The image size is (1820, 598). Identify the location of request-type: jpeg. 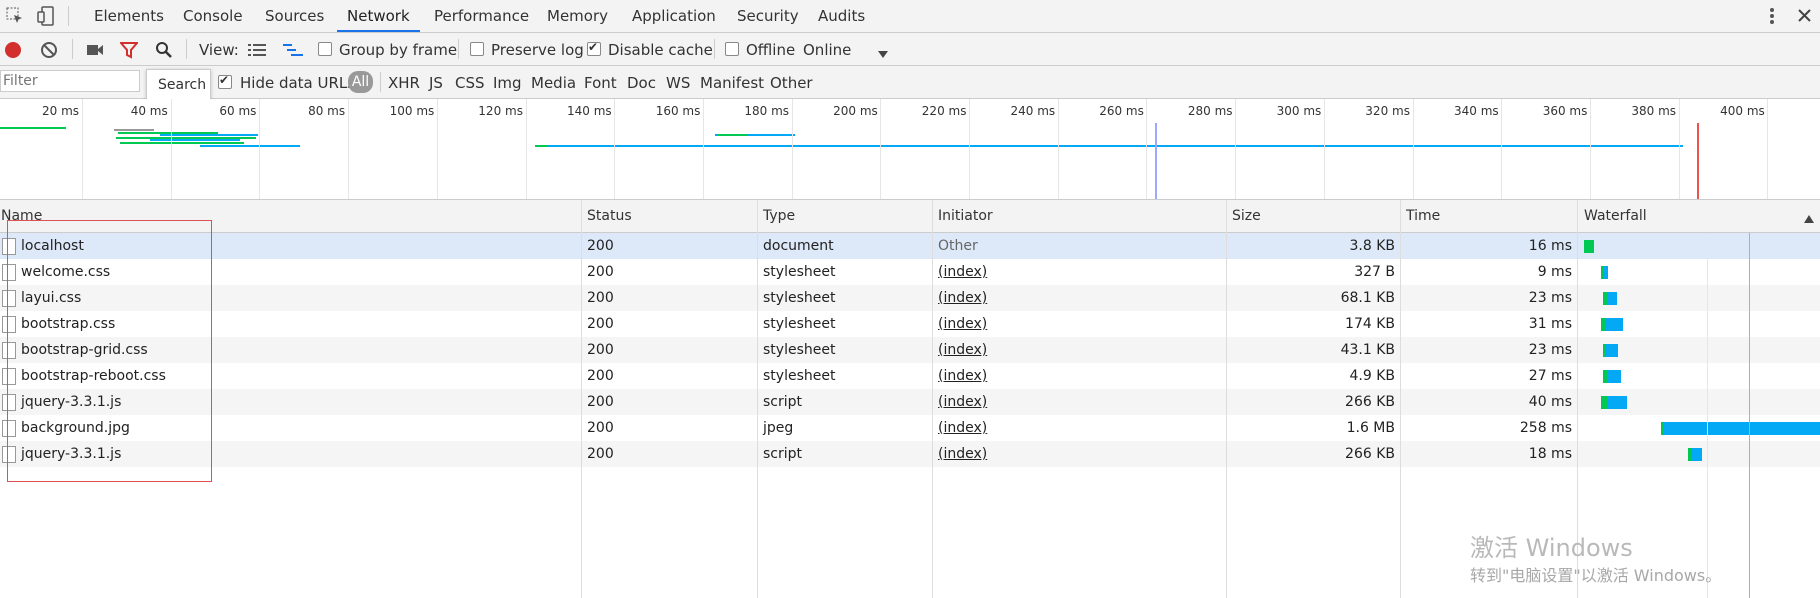
(778, 428).